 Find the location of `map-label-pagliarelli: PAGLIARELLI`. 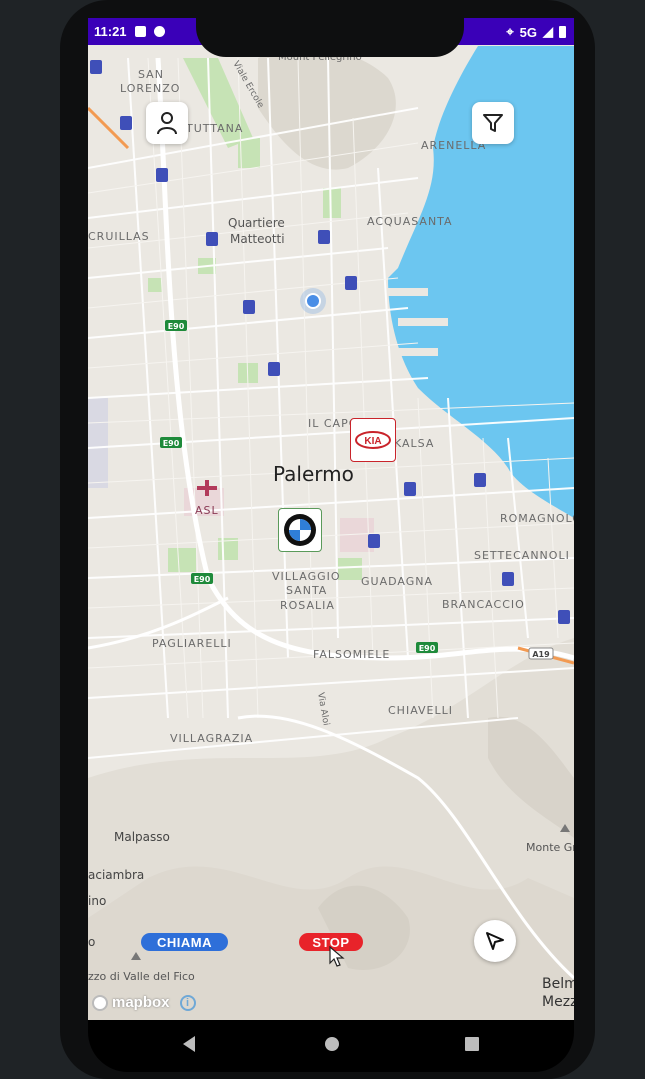

map-label-pagliarelli: PAGLIARELLI is located at coordinates (192, 643).